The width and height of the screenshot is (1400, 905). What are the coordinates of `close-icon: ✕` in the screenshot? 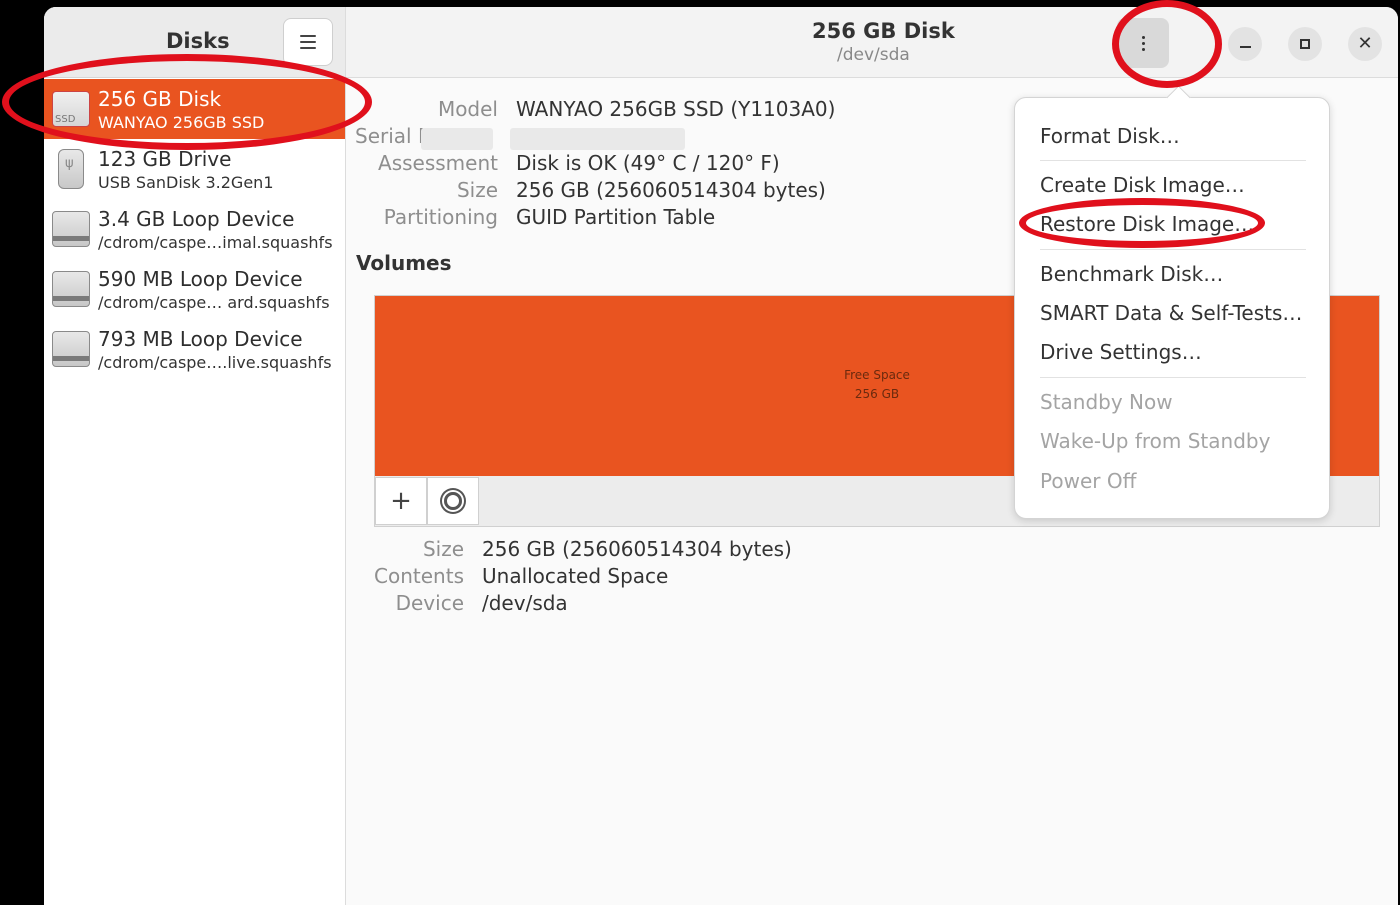 It's located at (1365, 43).